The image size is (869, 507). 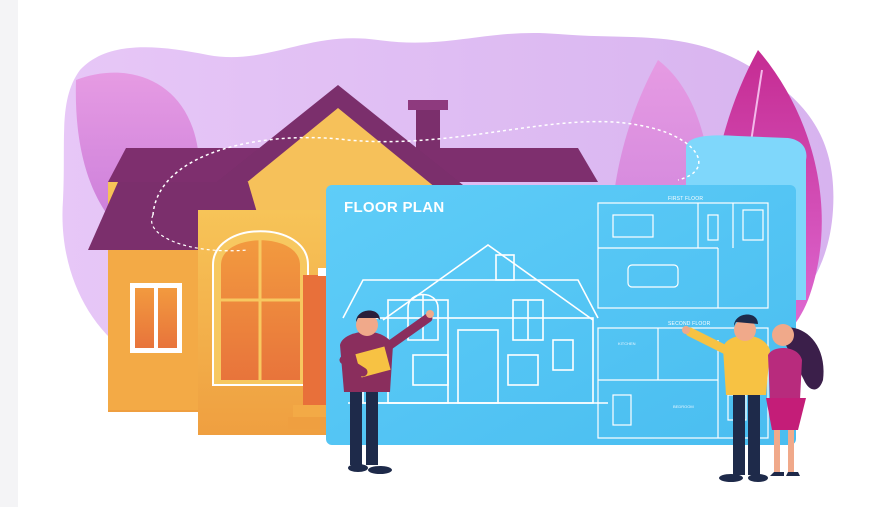 What do you see at coordinates (683, 406) in the screenshot?
I see `room-label-bedroom: BEDROOM` at bounding box center [683, 406].